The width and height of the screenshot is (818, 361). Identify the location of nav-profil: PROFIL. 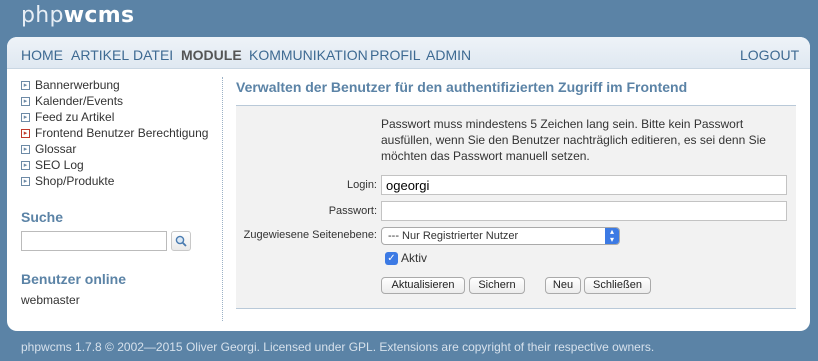
(395, 55).